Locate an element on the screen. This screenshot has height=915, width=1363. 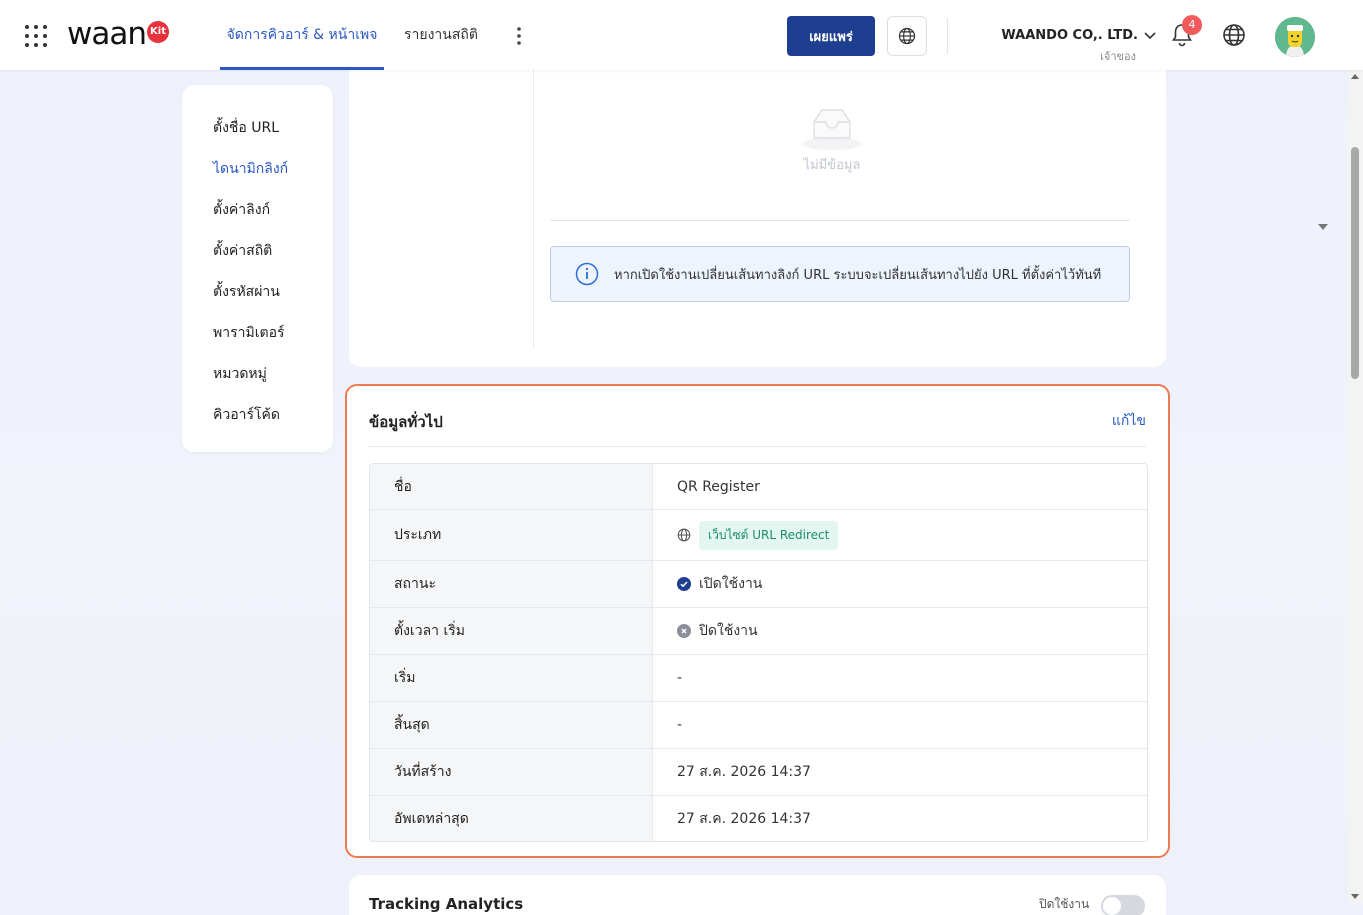
row-value: เปิดใช้งาน is located at coordinates (900, 584).